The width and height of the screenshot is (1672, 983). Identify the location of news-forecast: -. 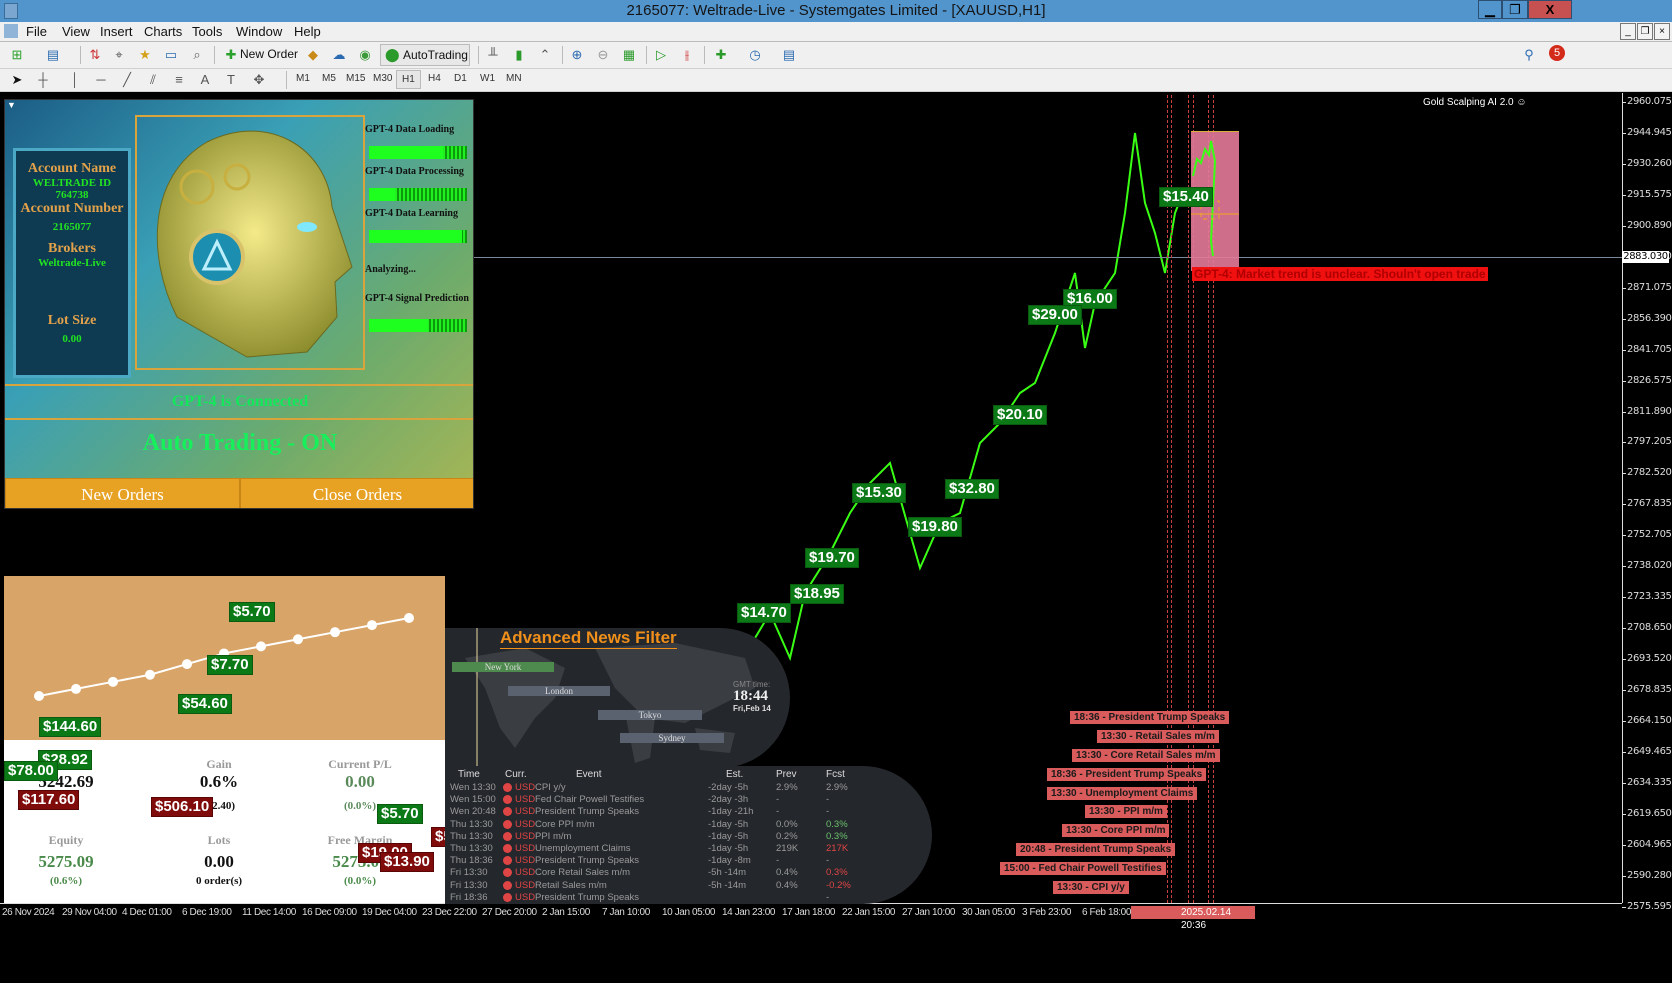
(828, 861).